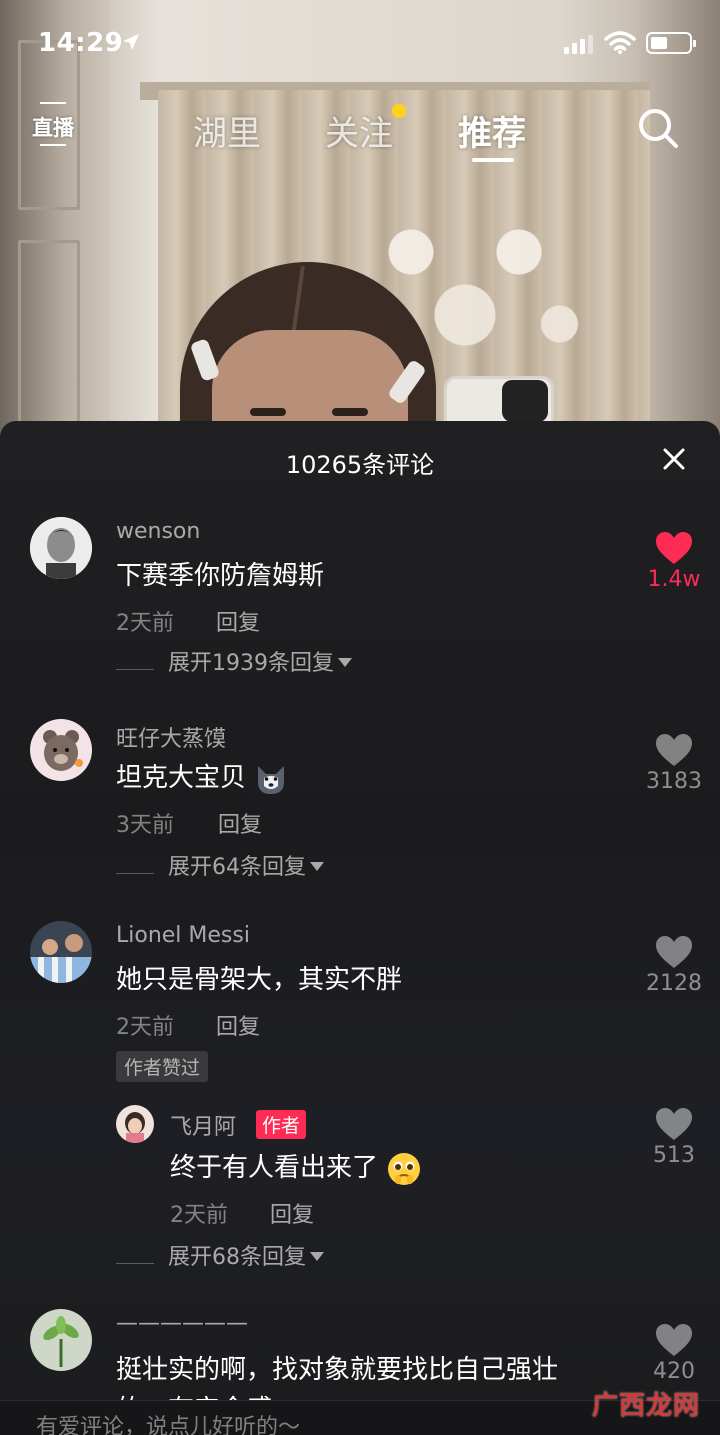  What do you see at coordinates (360, 465) in the screenshot?
I see `comments-count-title: 10265条评论` at bounding box center [360, 465].